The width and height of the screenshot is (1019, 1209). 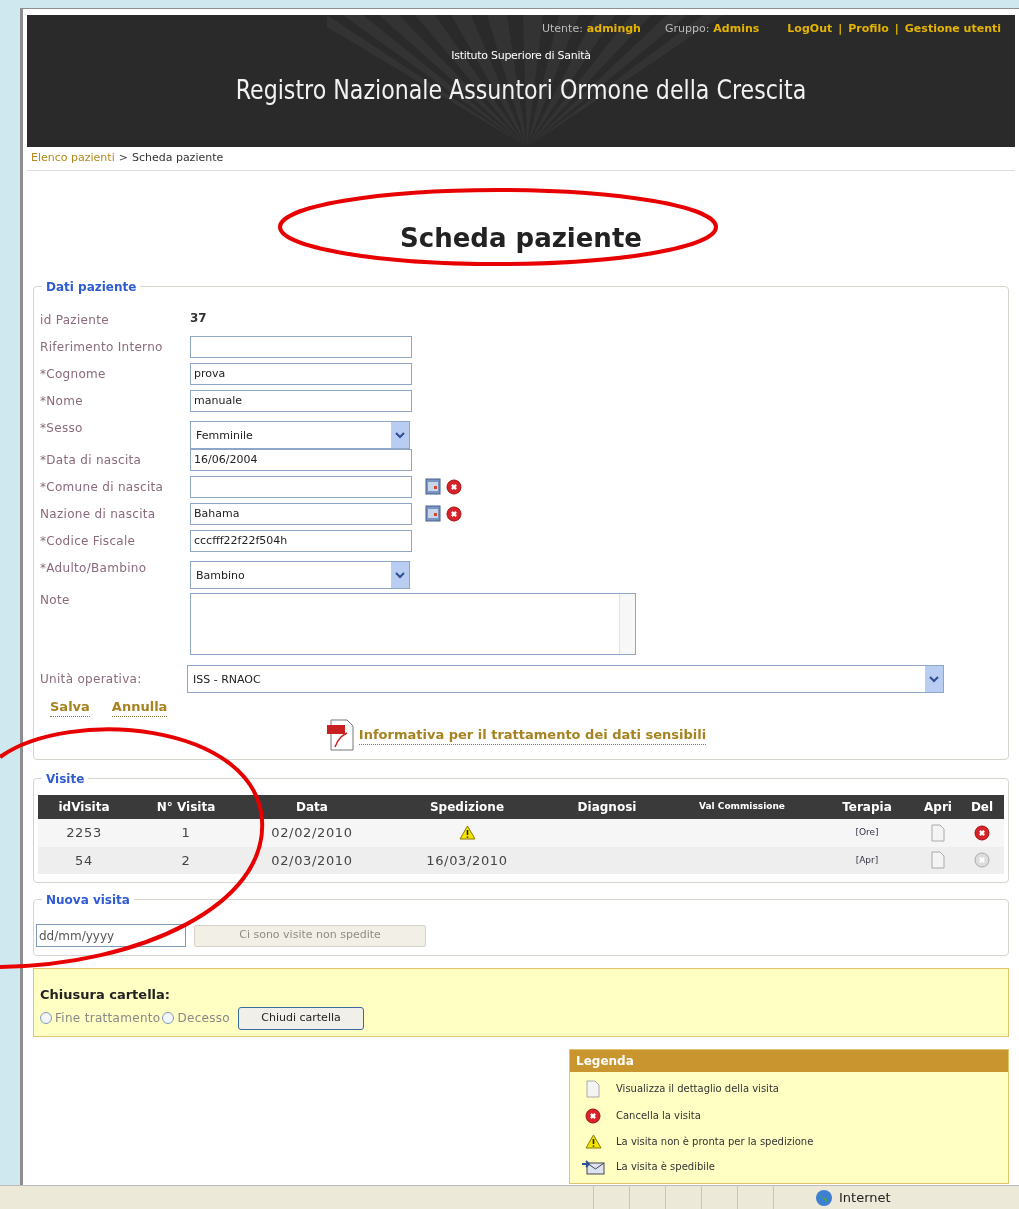 I want to click on legend-text: Cancella la visita, so click(x=658, y=1116).